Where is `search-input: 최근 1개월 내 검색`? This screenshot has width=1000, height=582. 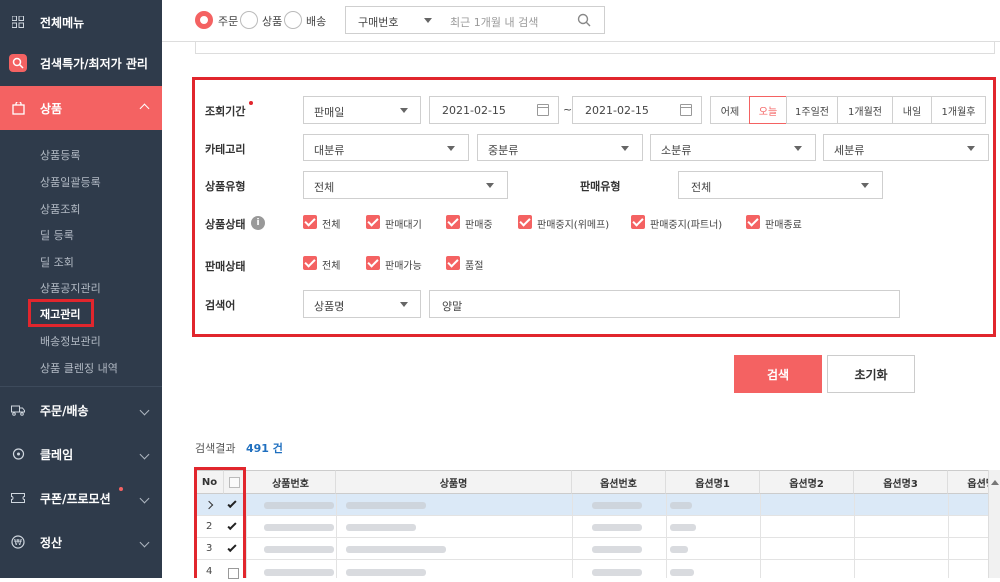
search-input: 최근 1개월 내 검색 is located at coordinates (494, 22).